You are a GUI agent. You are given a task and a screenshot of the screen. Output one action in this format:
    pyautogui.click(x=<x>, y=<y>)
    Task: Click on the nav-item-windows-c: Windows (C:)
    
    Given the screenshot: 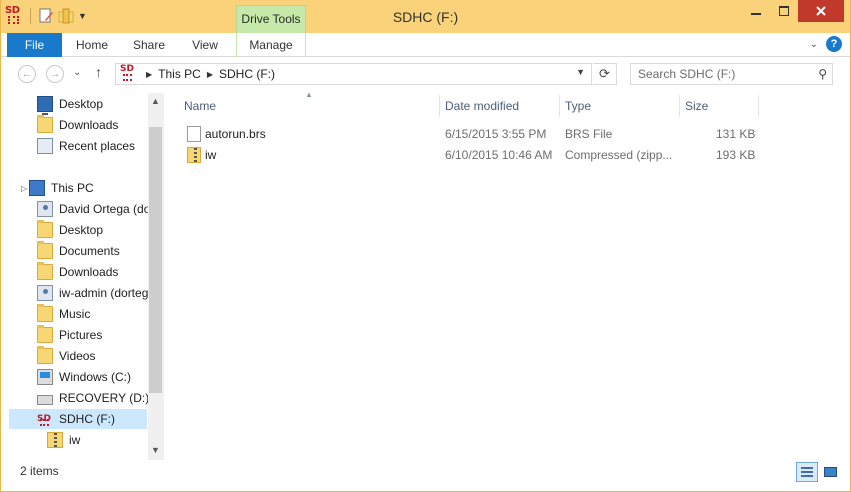 What is the action you would take?
    pyautogui.click(x=84, y=377)
    